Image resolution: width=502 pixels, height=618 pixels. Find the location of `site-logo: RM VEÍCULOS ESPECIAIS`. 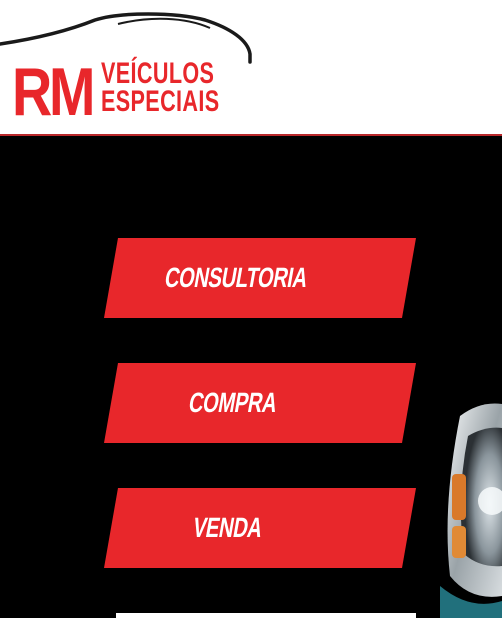

site-logo: RM VEÍCULOS ESPECIAIS is located at coordinates (130, 70).